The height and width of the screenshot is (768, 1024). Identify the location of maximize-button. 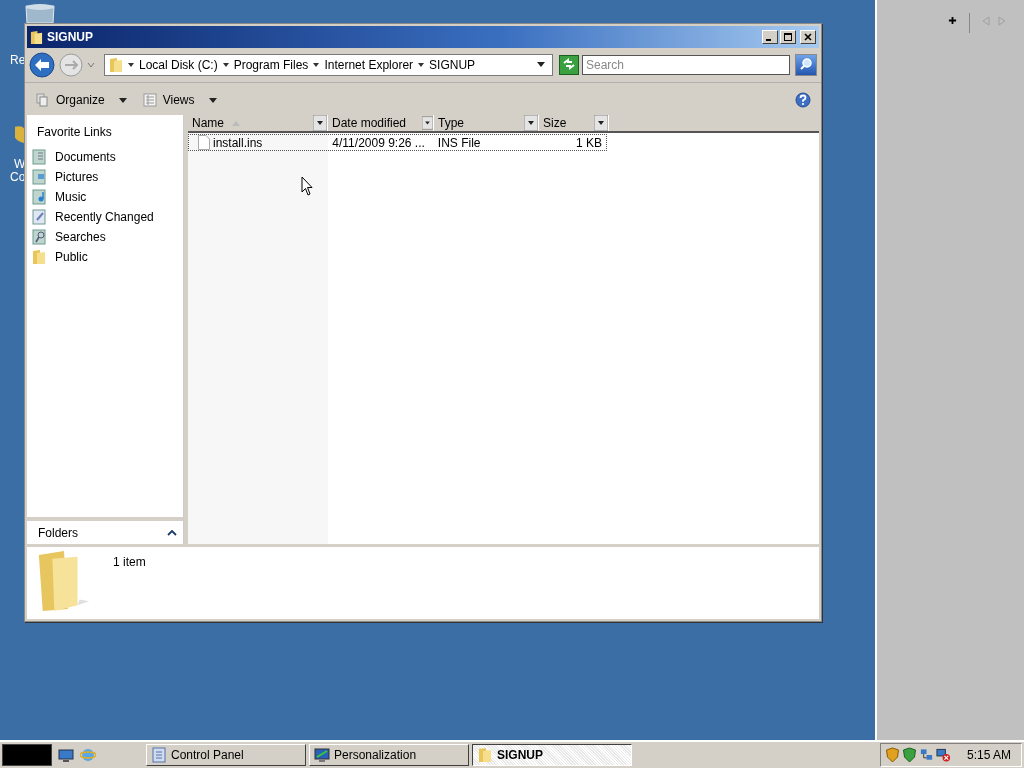
(788, 37).